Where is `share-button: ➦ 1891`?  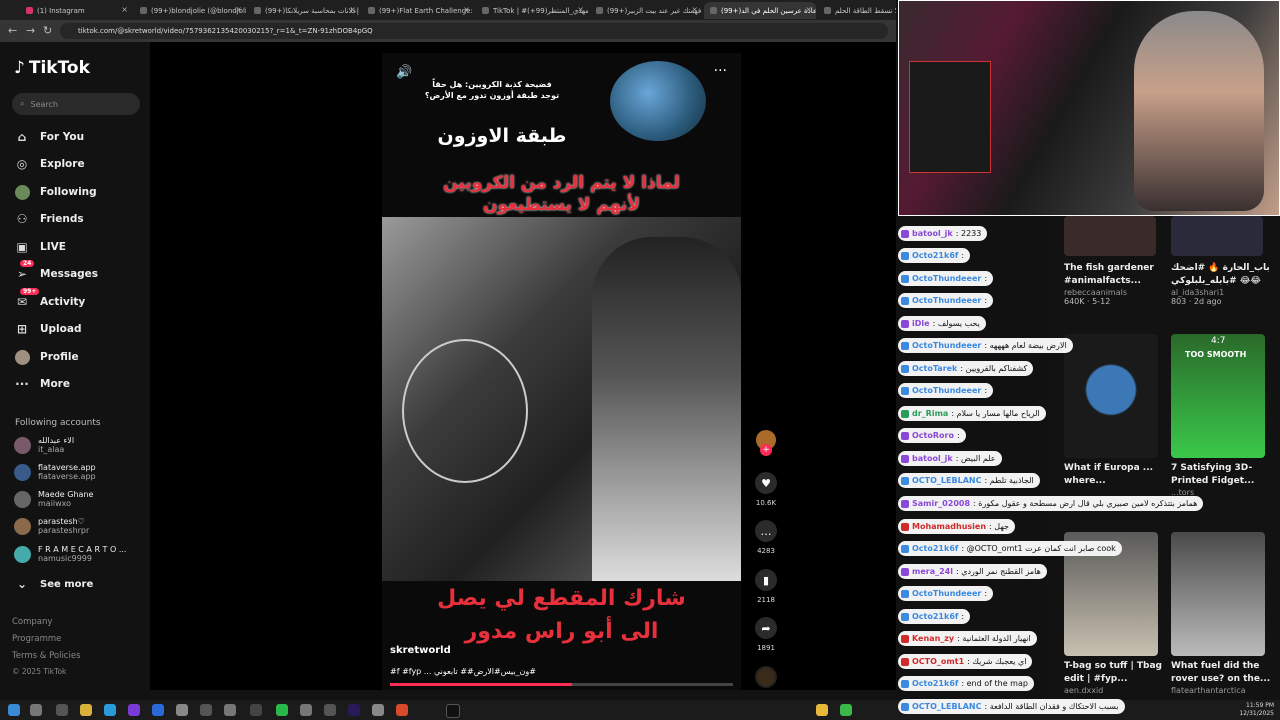
share-button: ➦ 1891 is located at coordinates (766, 634).